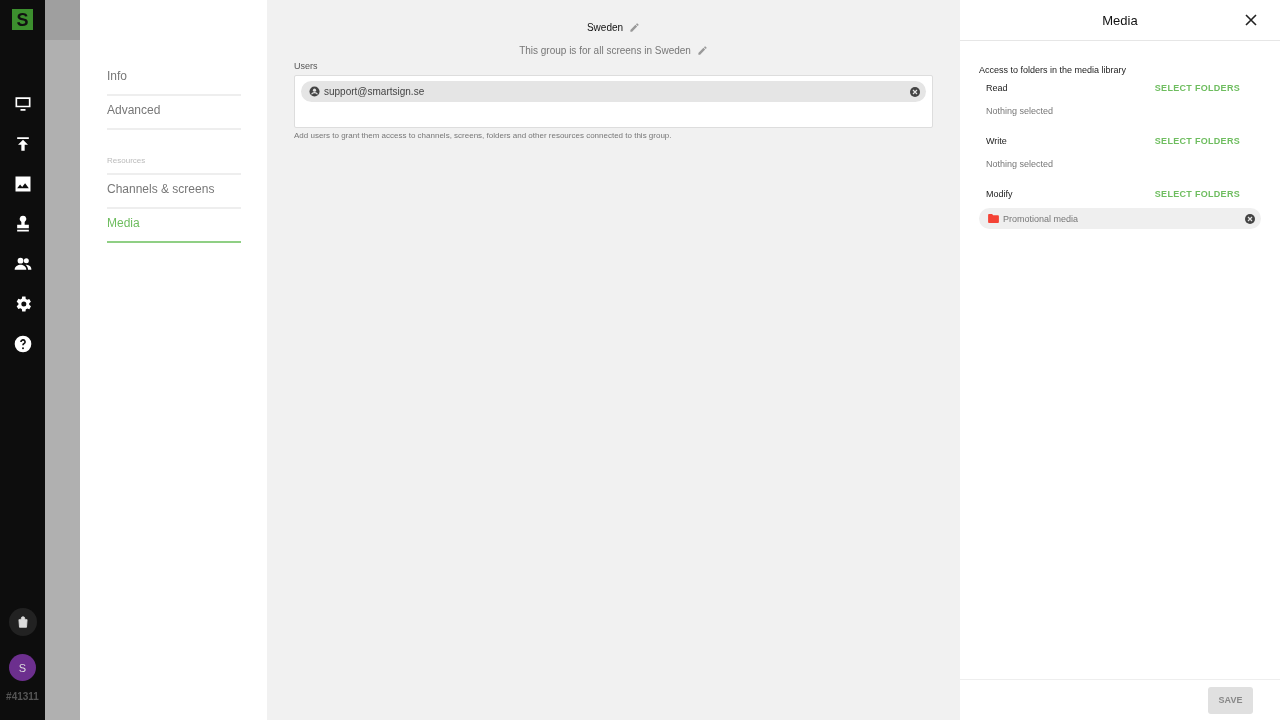 The width and height of the screenshot is (1280, 720). What do you see at coordinates (22, 667) in the screenshot?
I see `avatar: S` at bounding box center [22, 667].